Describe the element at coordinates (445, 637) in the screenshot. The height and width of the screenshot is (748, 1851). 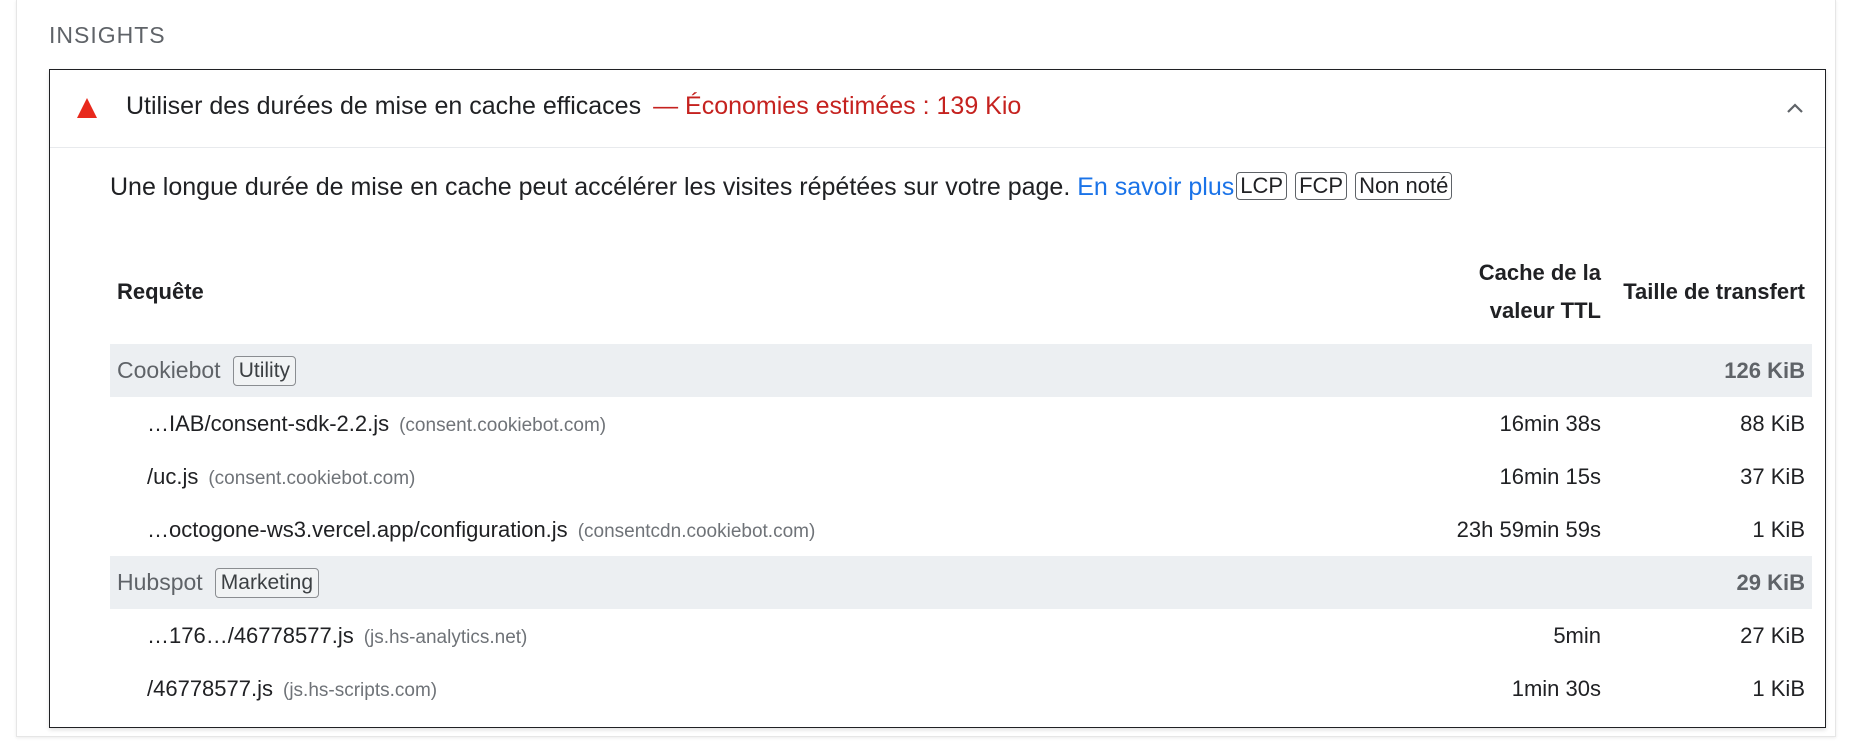
I see `url-host: (js.hs-analytics.net)` at that location.